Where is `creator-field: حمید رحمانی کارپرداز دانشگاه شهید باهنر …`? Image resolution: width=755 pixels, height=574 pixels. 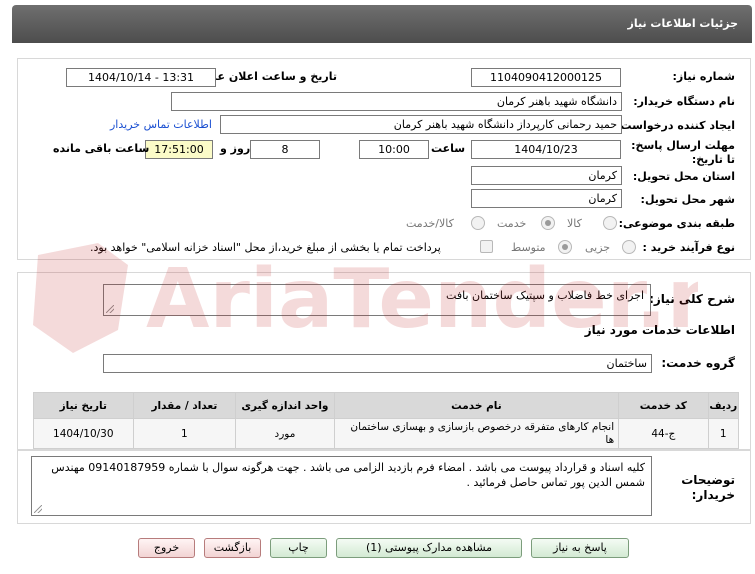
creator-field: حمید رحمانی کارپرداز دانشگاه شهید باهنر … is located at coordinates (421, 124).